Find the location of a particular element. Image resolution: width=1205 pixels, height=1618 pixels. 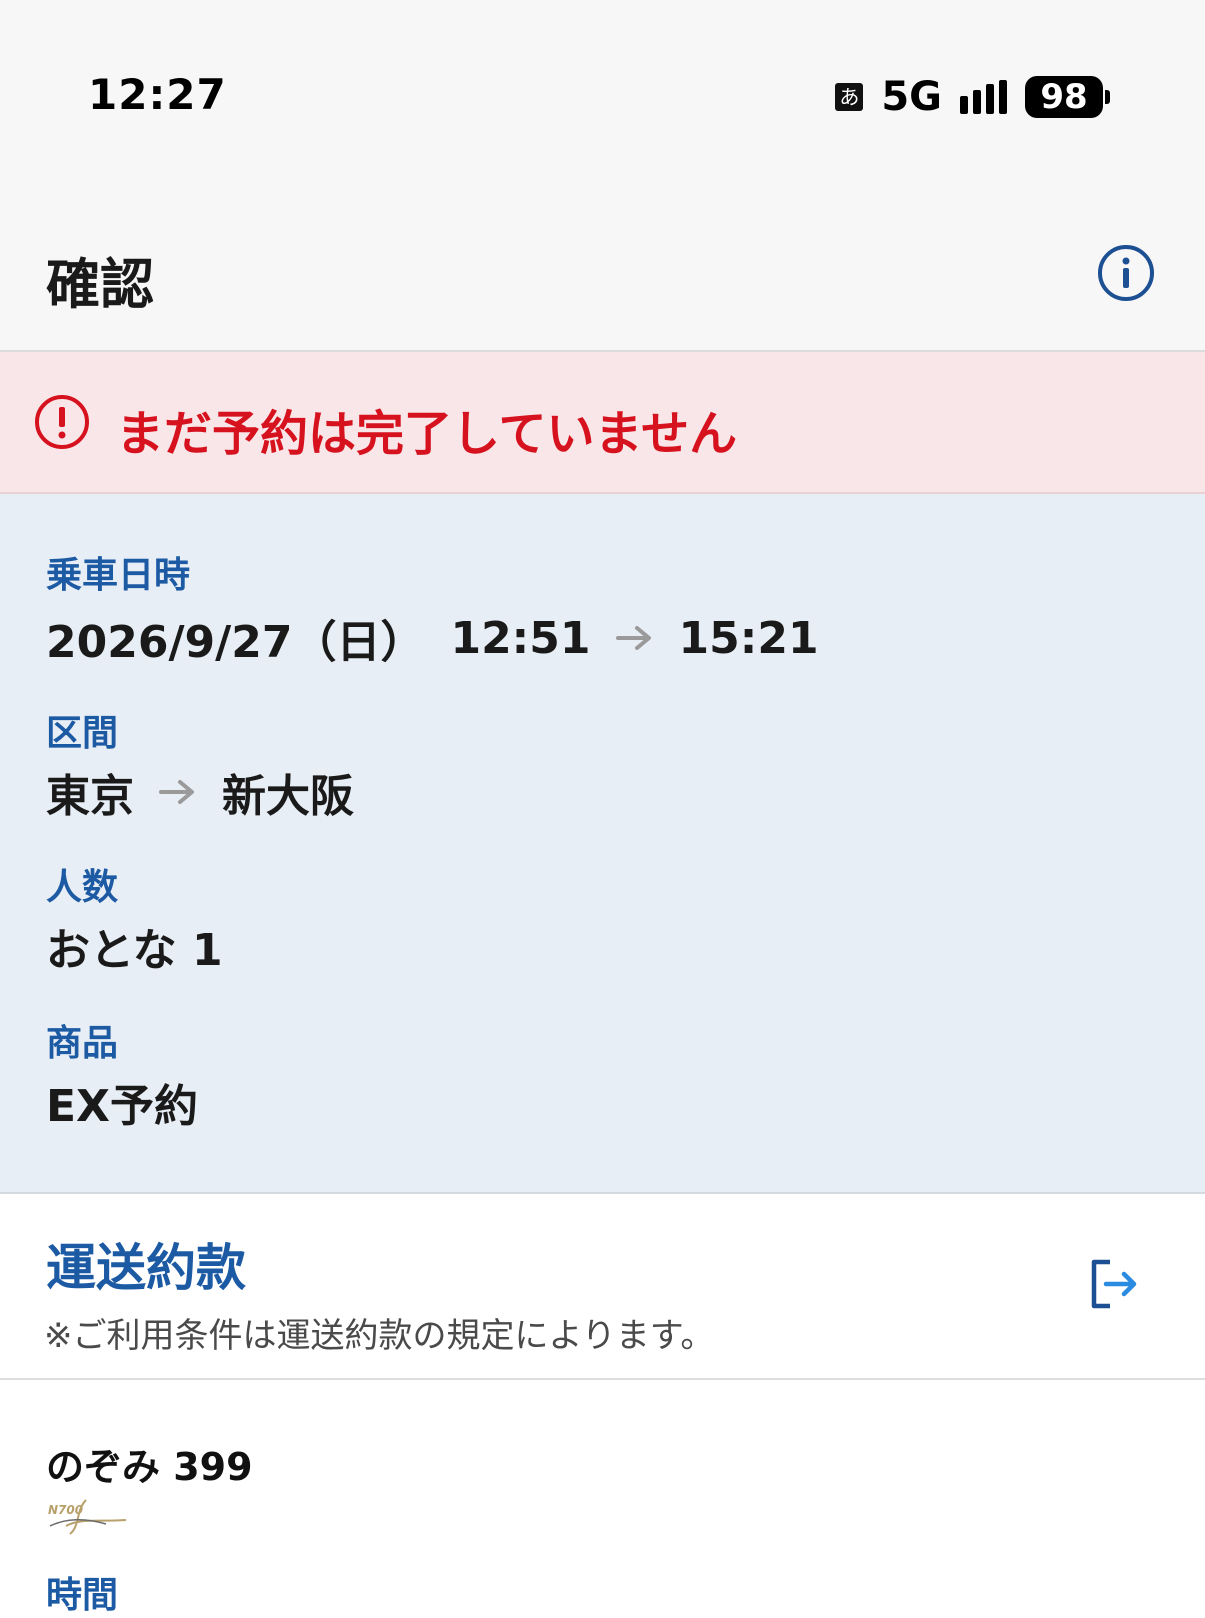

departure-time: 12:51 is located at coordinates (520, 638).